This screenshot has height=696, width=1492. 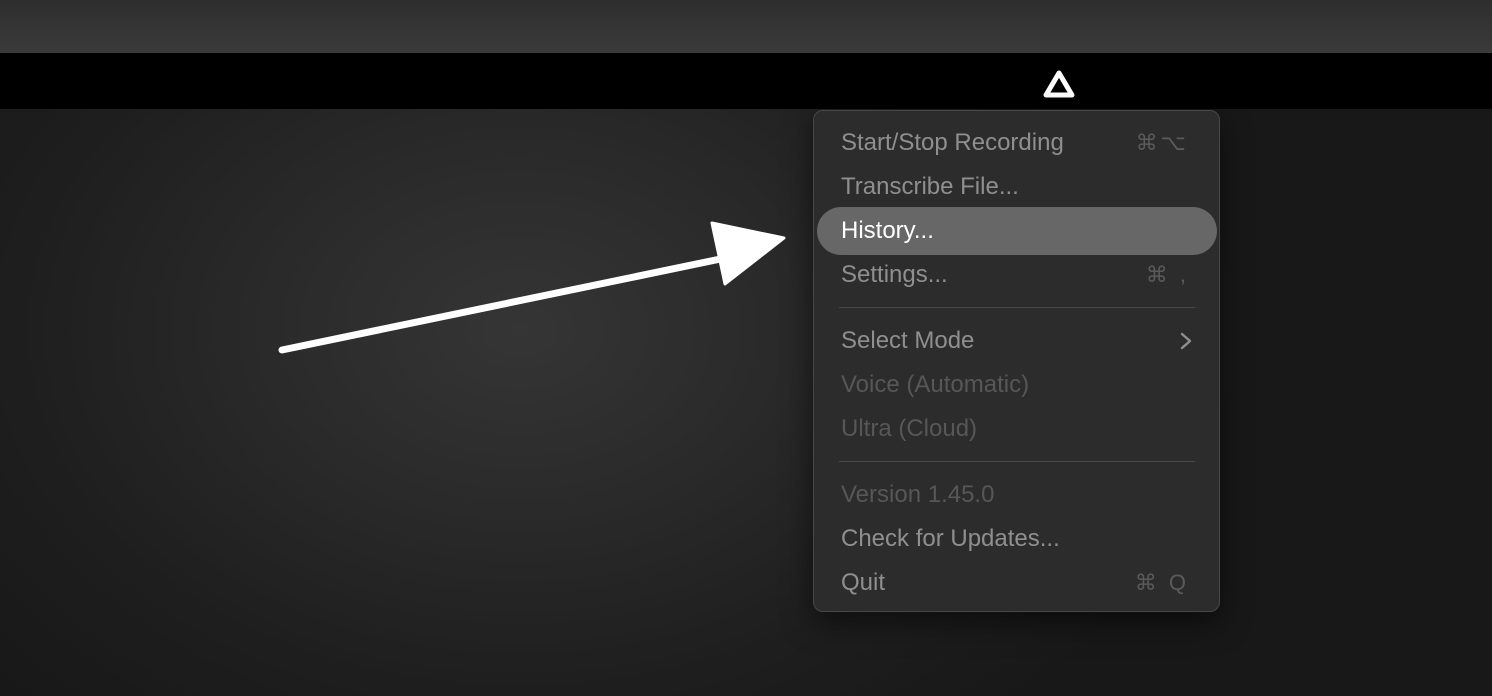 What do you see at coordinates (952, 142) in the screenshot?
I see `menu-item-label: Start/Stop Recording` at bounding box center [952, 142].